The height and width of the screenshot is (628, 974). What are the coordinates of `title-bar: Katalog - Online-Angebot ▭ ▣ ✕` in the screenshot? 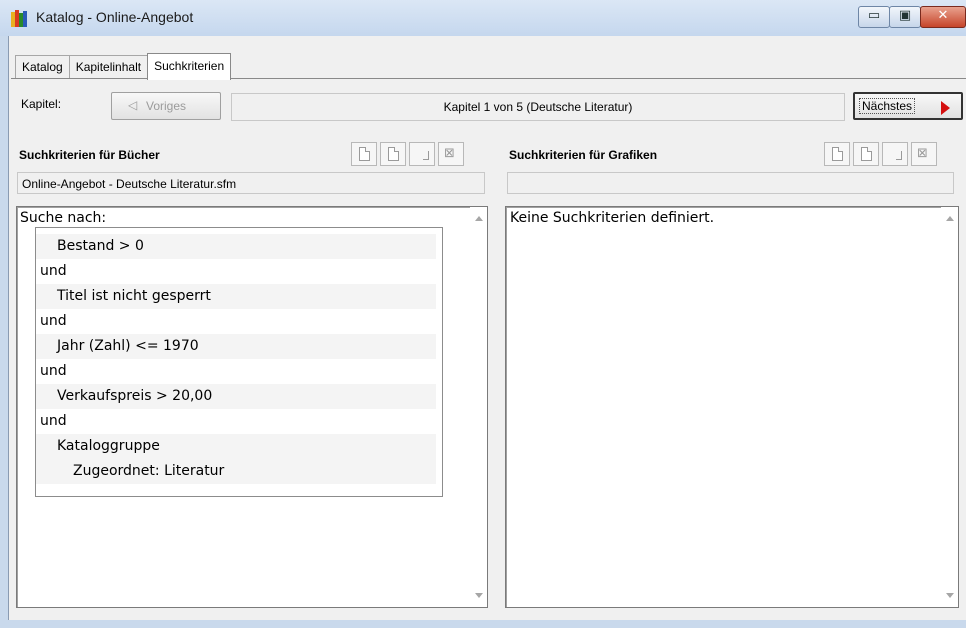 It's located at (487, 18).